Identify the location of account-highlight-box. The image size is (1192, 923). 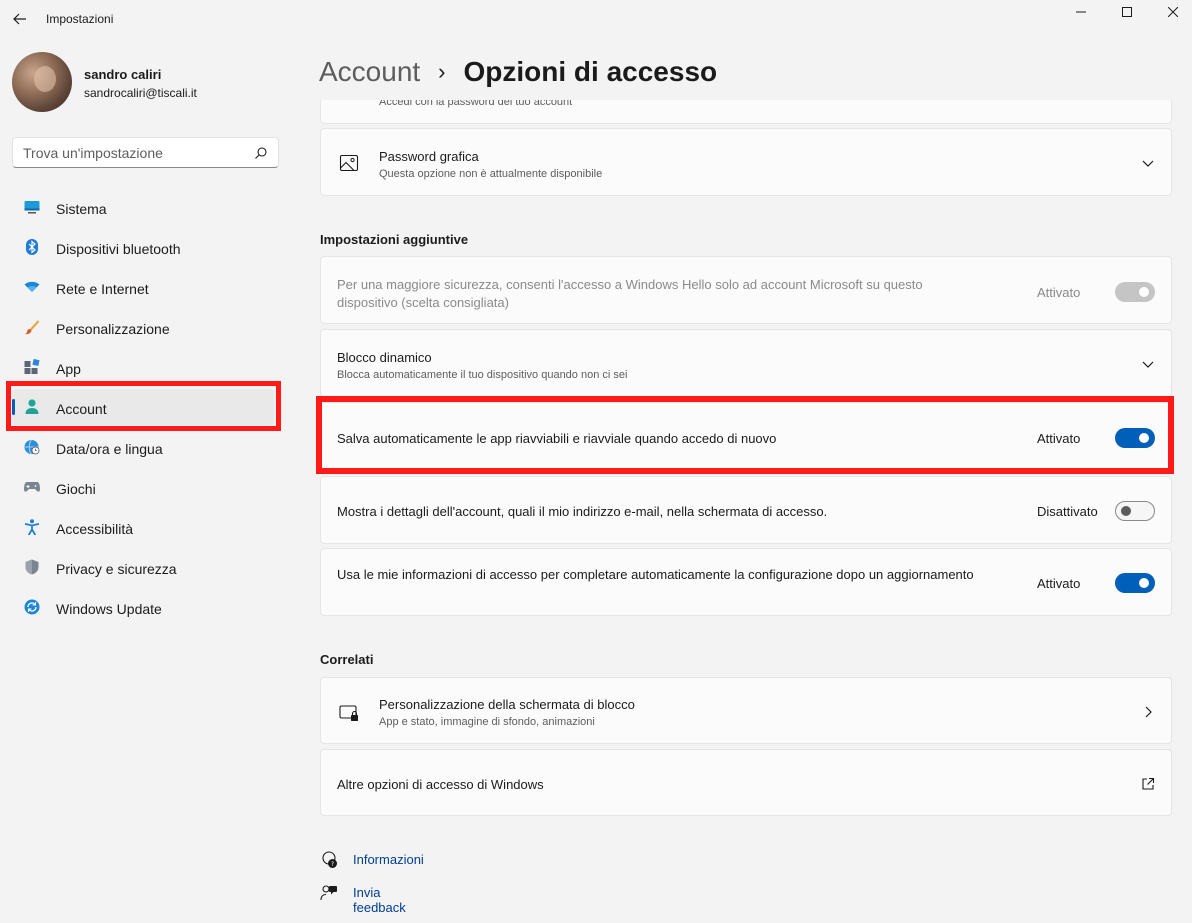
(143, 406).